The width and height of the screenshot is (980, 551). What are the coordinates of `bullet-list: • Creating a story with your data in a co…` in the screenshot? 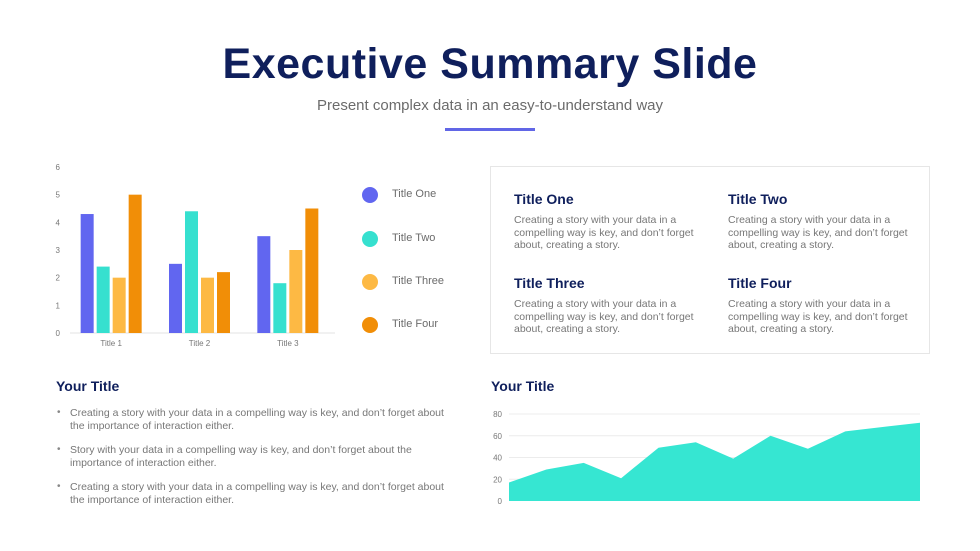 It's located at (256, 462).